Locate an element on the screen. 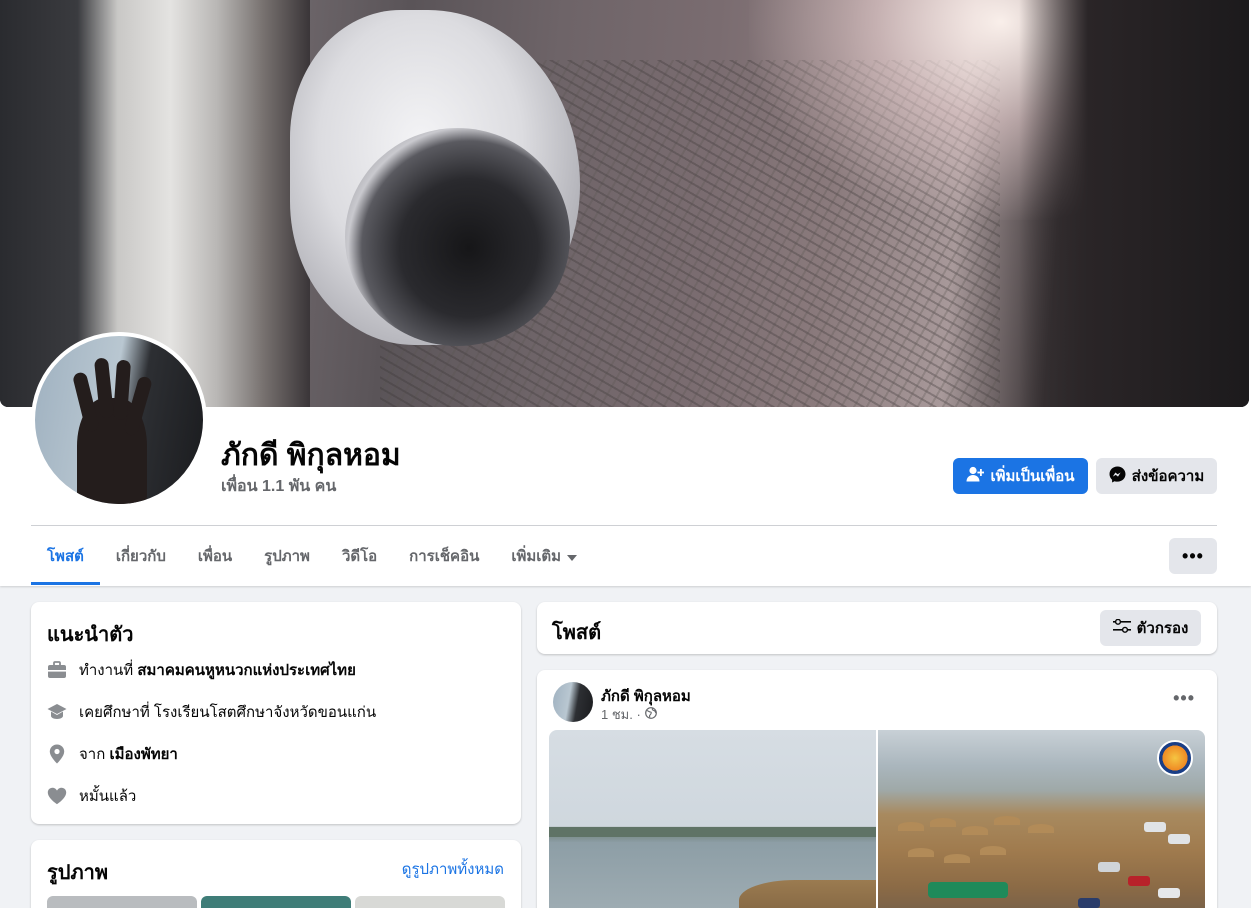  filter-sliders-icon is located at coordinates (1121, 627).